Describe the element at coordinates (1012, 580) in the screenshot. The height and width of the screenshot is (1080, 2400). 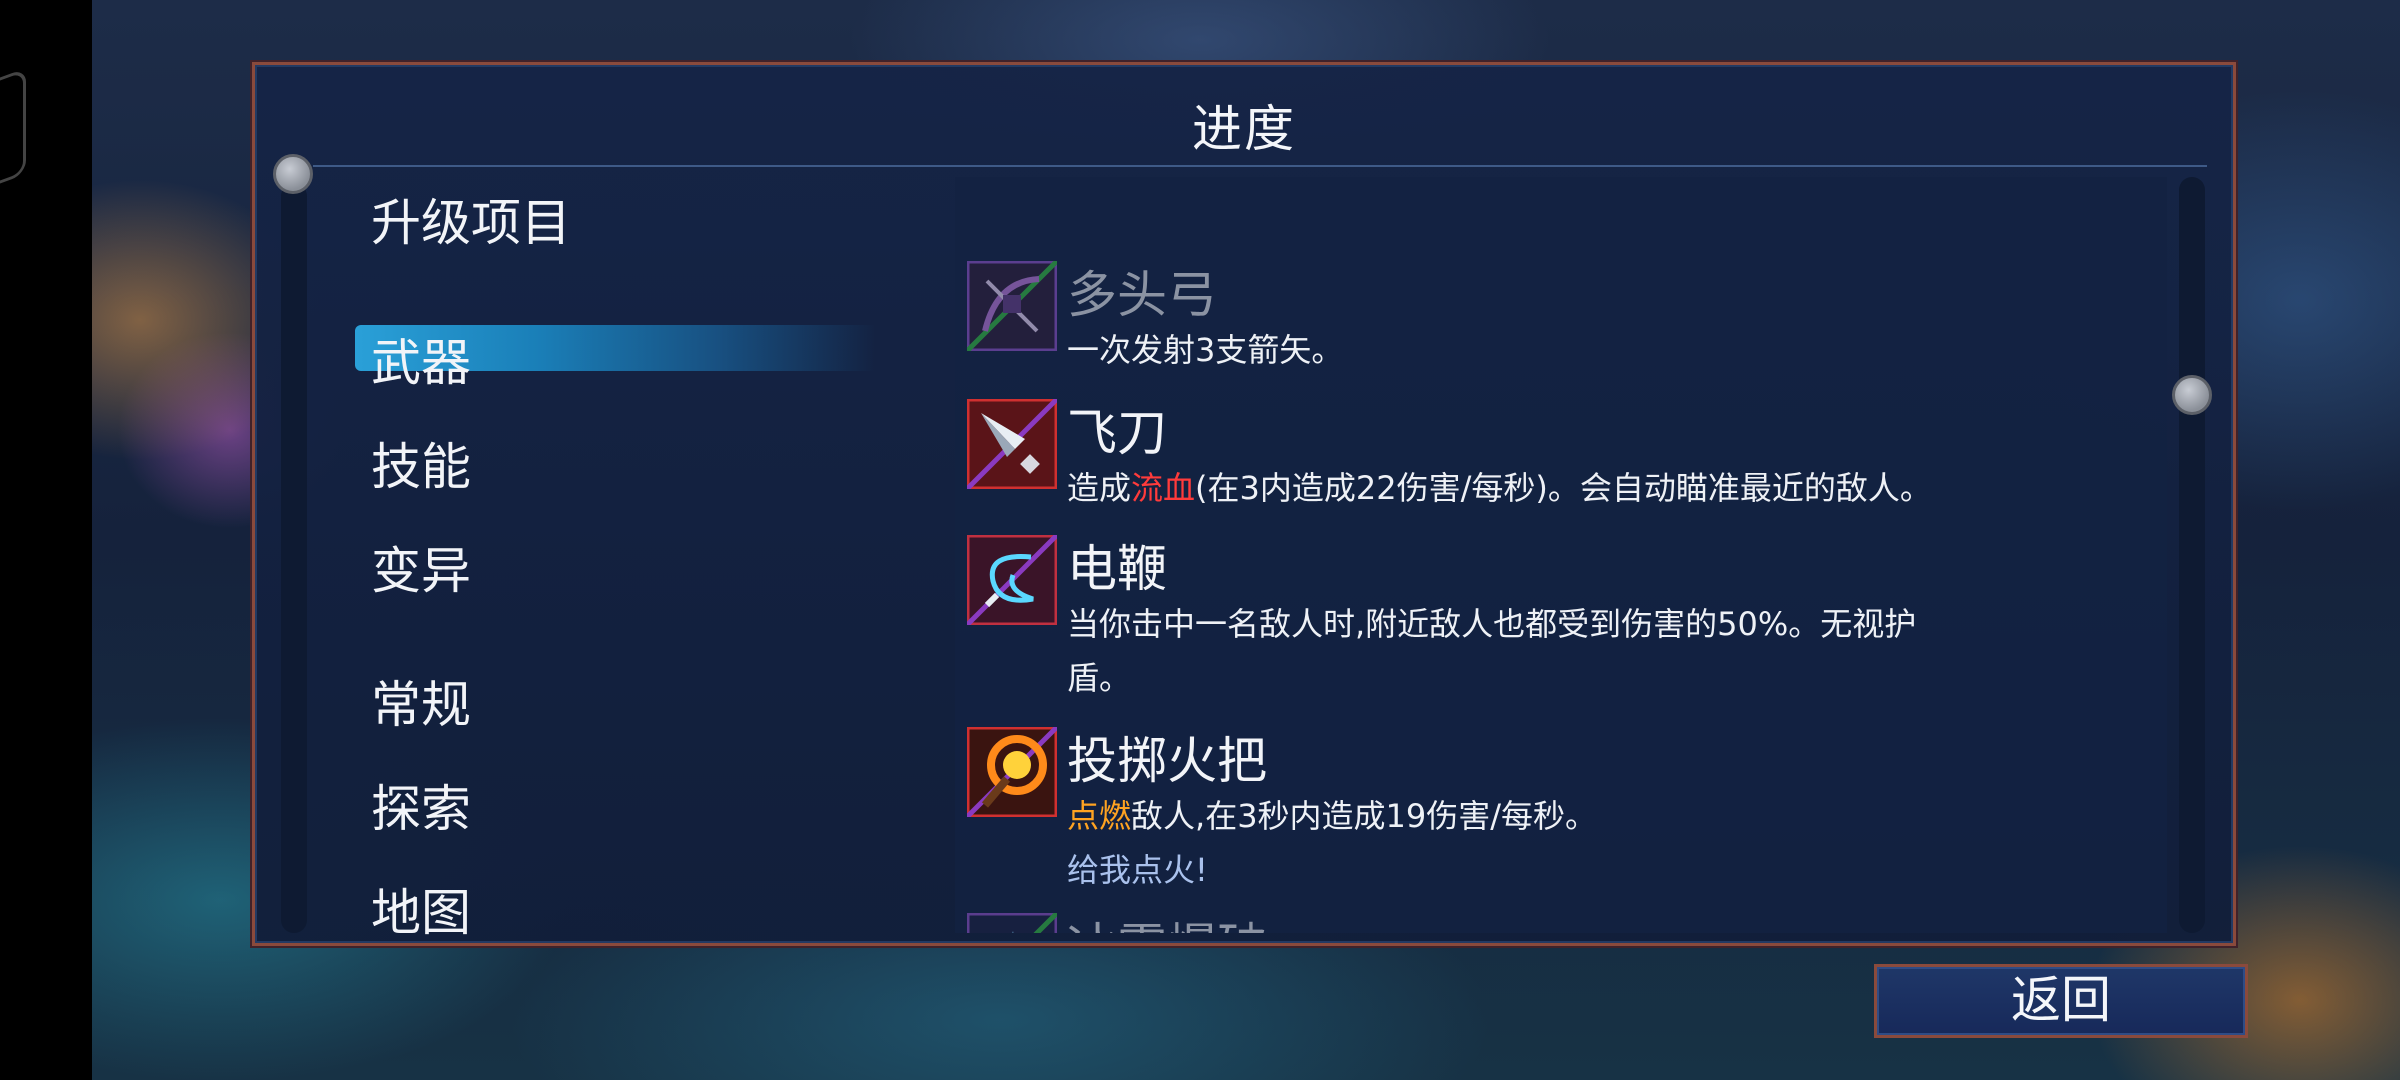
I see `electric-whip-icon` at that location.